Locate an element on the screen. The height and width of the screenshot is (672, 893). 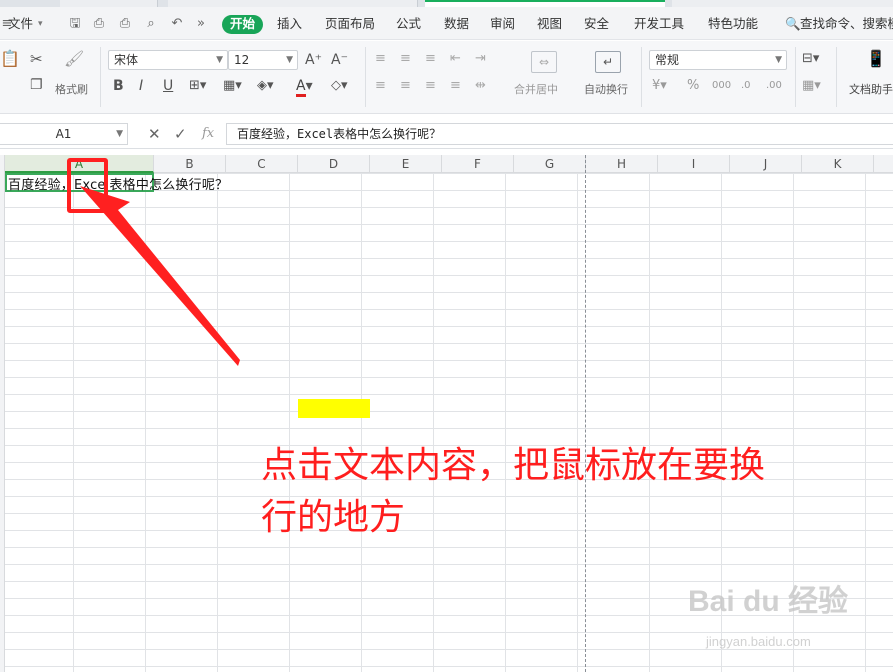
baidu-watermark-url: jingyan.baidu.com is located at coordinates (758, 641).